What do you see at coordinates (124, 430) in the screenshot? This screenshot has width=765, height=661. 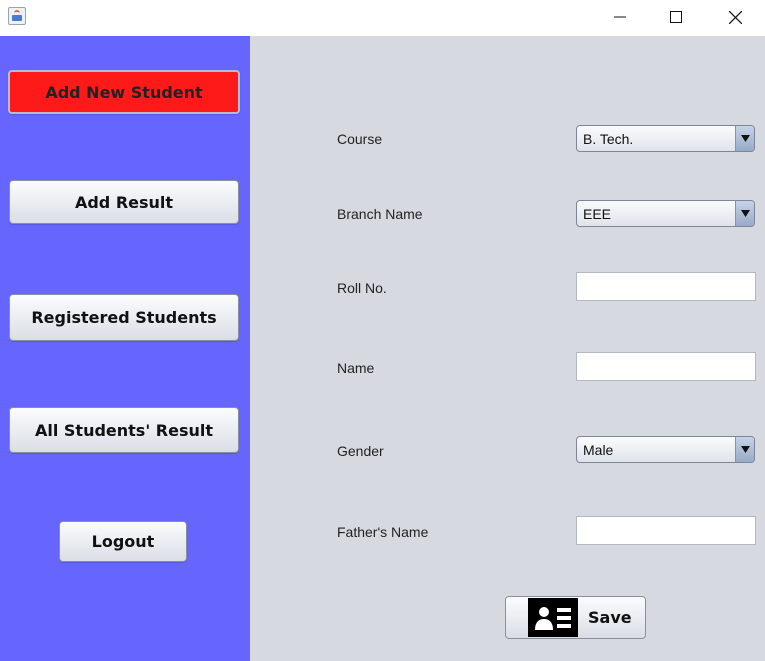 I see `all-students-result-button: All Students' Result` at bounding box center [124, 430].